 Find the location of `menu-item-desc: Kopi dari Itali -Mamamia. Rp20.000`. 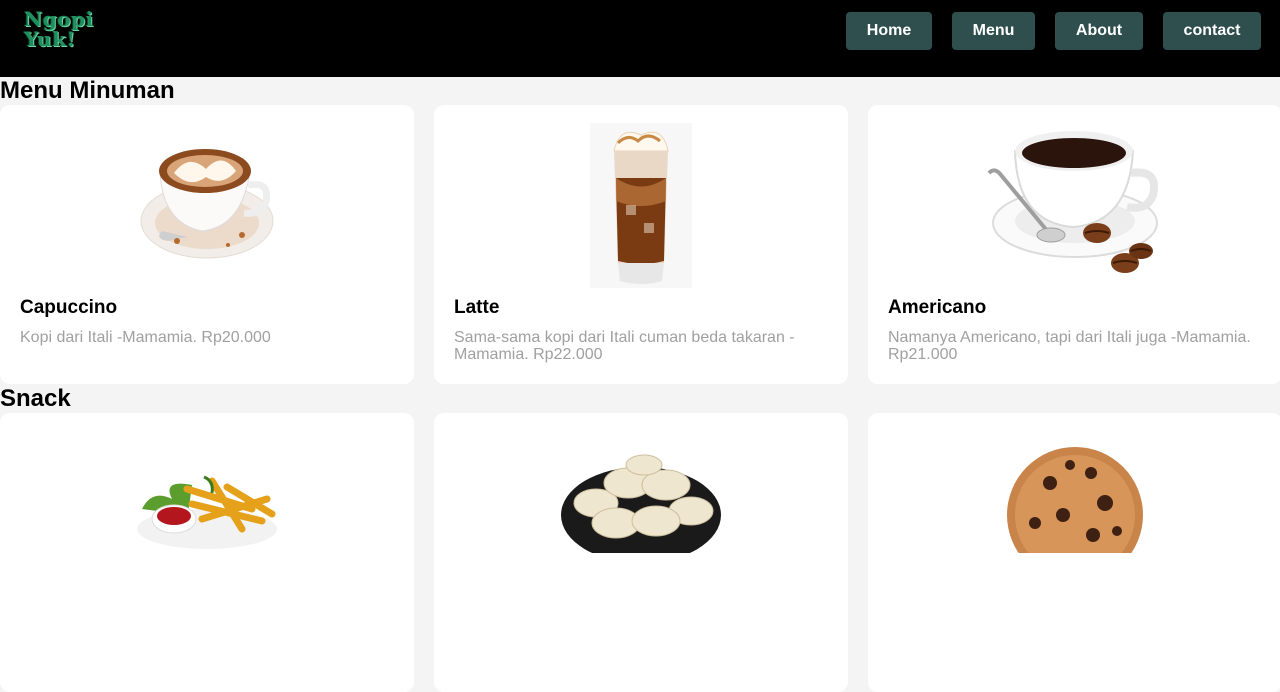

menu-item-desc: Kopi dari Itali -Mamamia. Rp20.000 is located at coordinates (145, 337).